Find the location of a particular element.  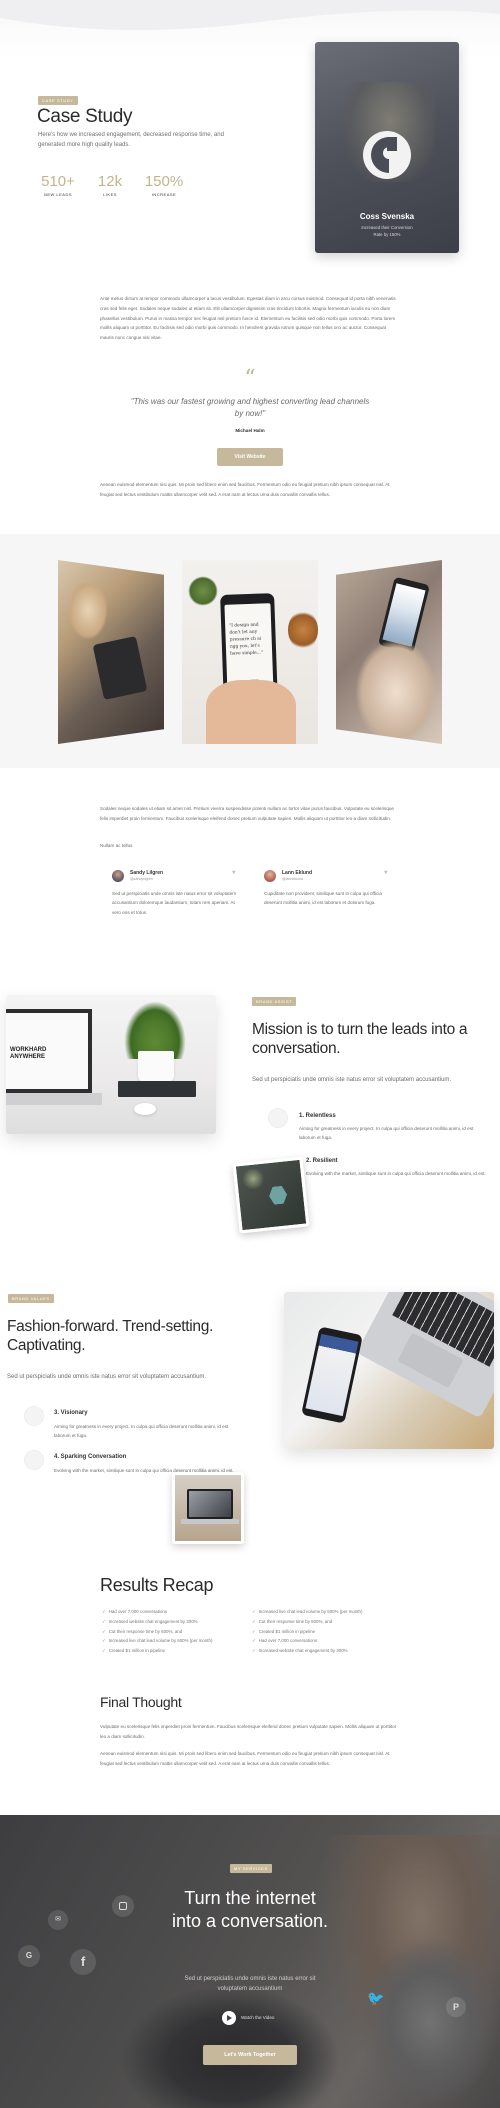

fashion-item-title: 4. Sparking Conversation is located at coordinates (90, 1457).